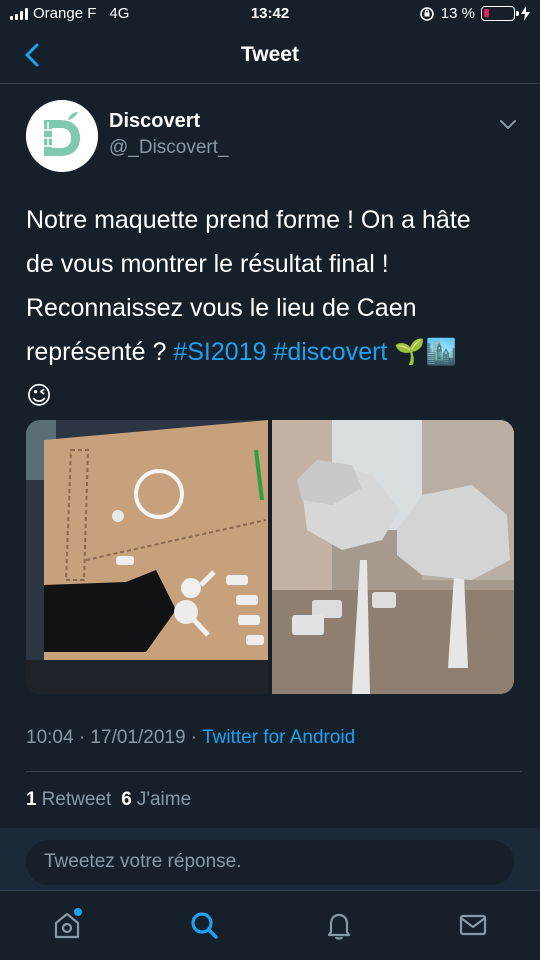 The height and width of the screenshot is (960, 540). What do you see at coordinates (164, 799) in the screenshot?
I see `like-label: J'aime` at bounding box center [164, 799].